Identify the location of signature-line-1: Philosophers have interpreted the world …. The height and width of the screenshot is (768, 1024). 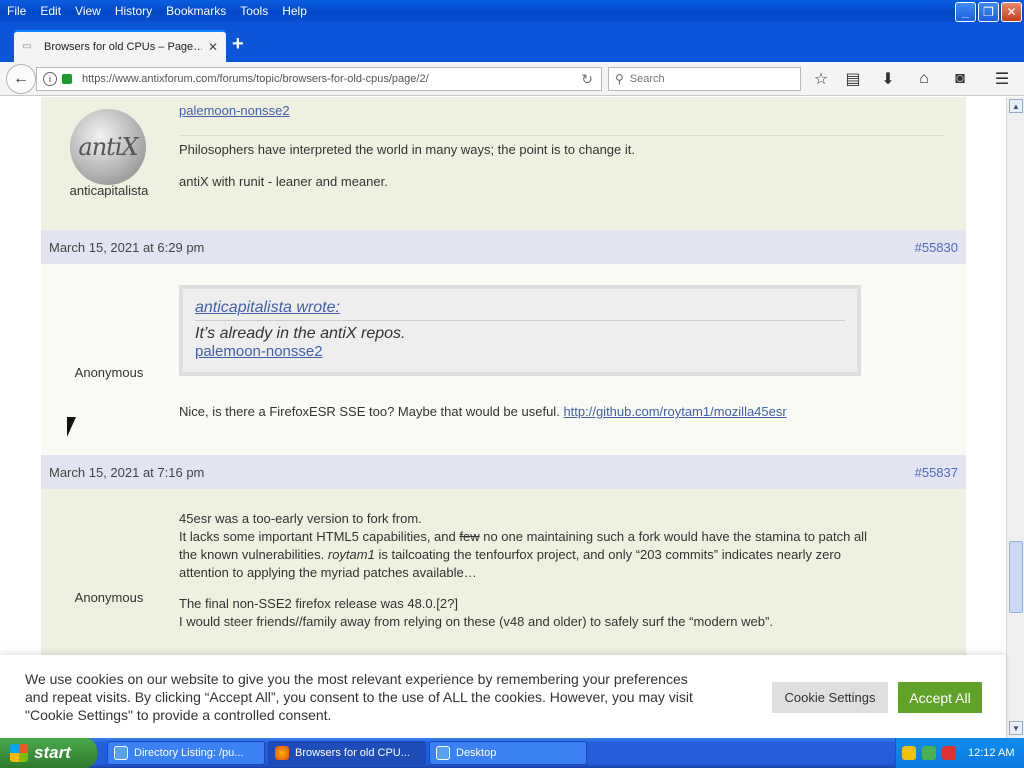
(407, 149).